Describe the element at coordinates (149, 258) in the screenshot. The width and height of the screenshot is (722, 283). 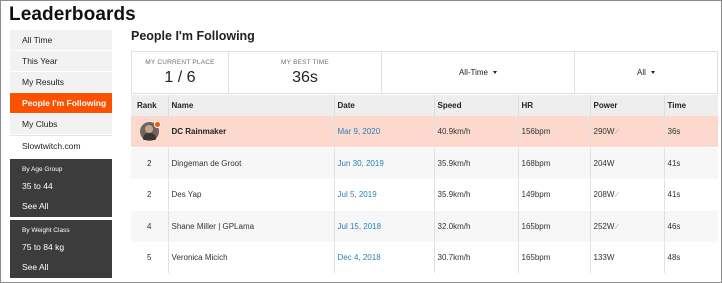
I see `rank-cell: 5` at that location.